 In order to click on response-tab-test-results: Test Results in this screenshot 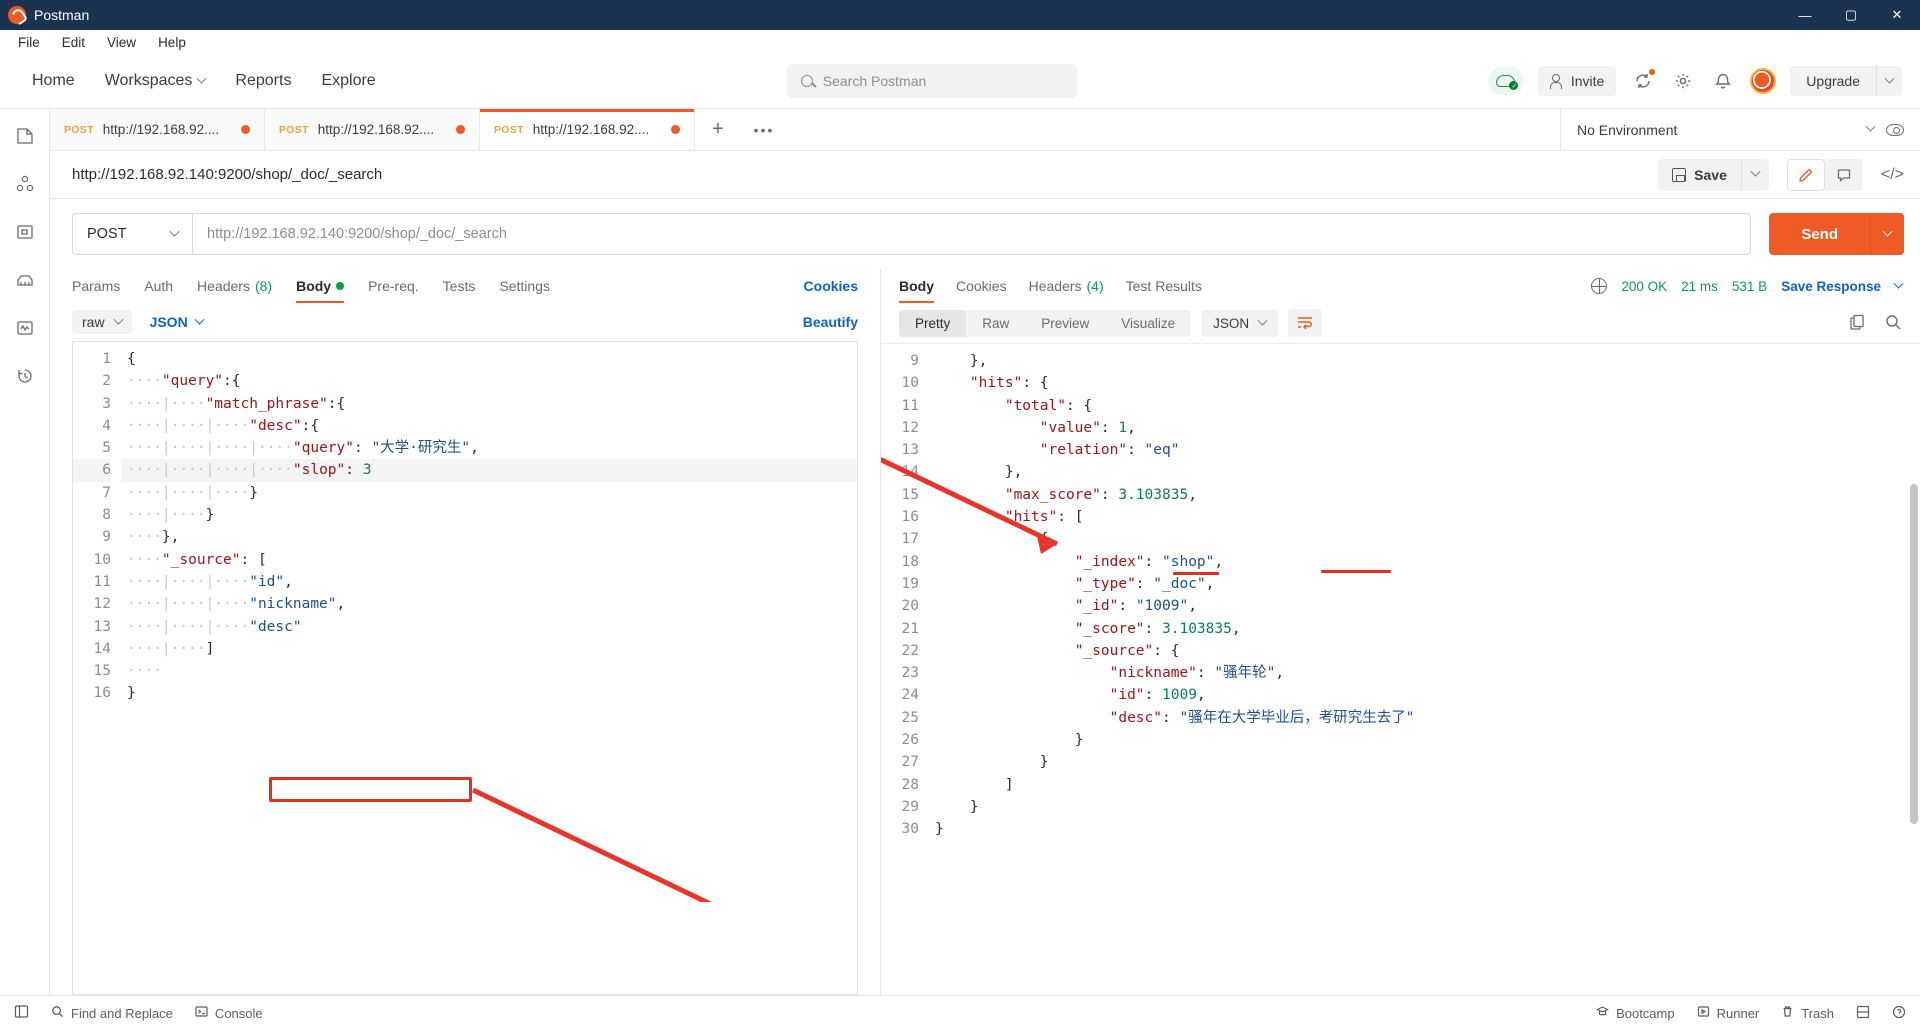, I will do `click(1164, 286)`.